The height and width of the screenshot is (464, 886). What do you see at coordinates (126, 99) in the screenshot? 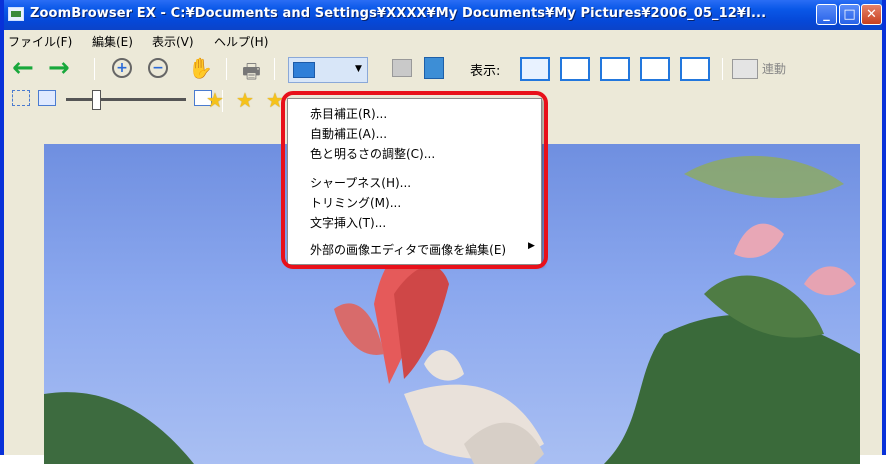
I see `zoom-slider-track` at bounding box center [126, 99].